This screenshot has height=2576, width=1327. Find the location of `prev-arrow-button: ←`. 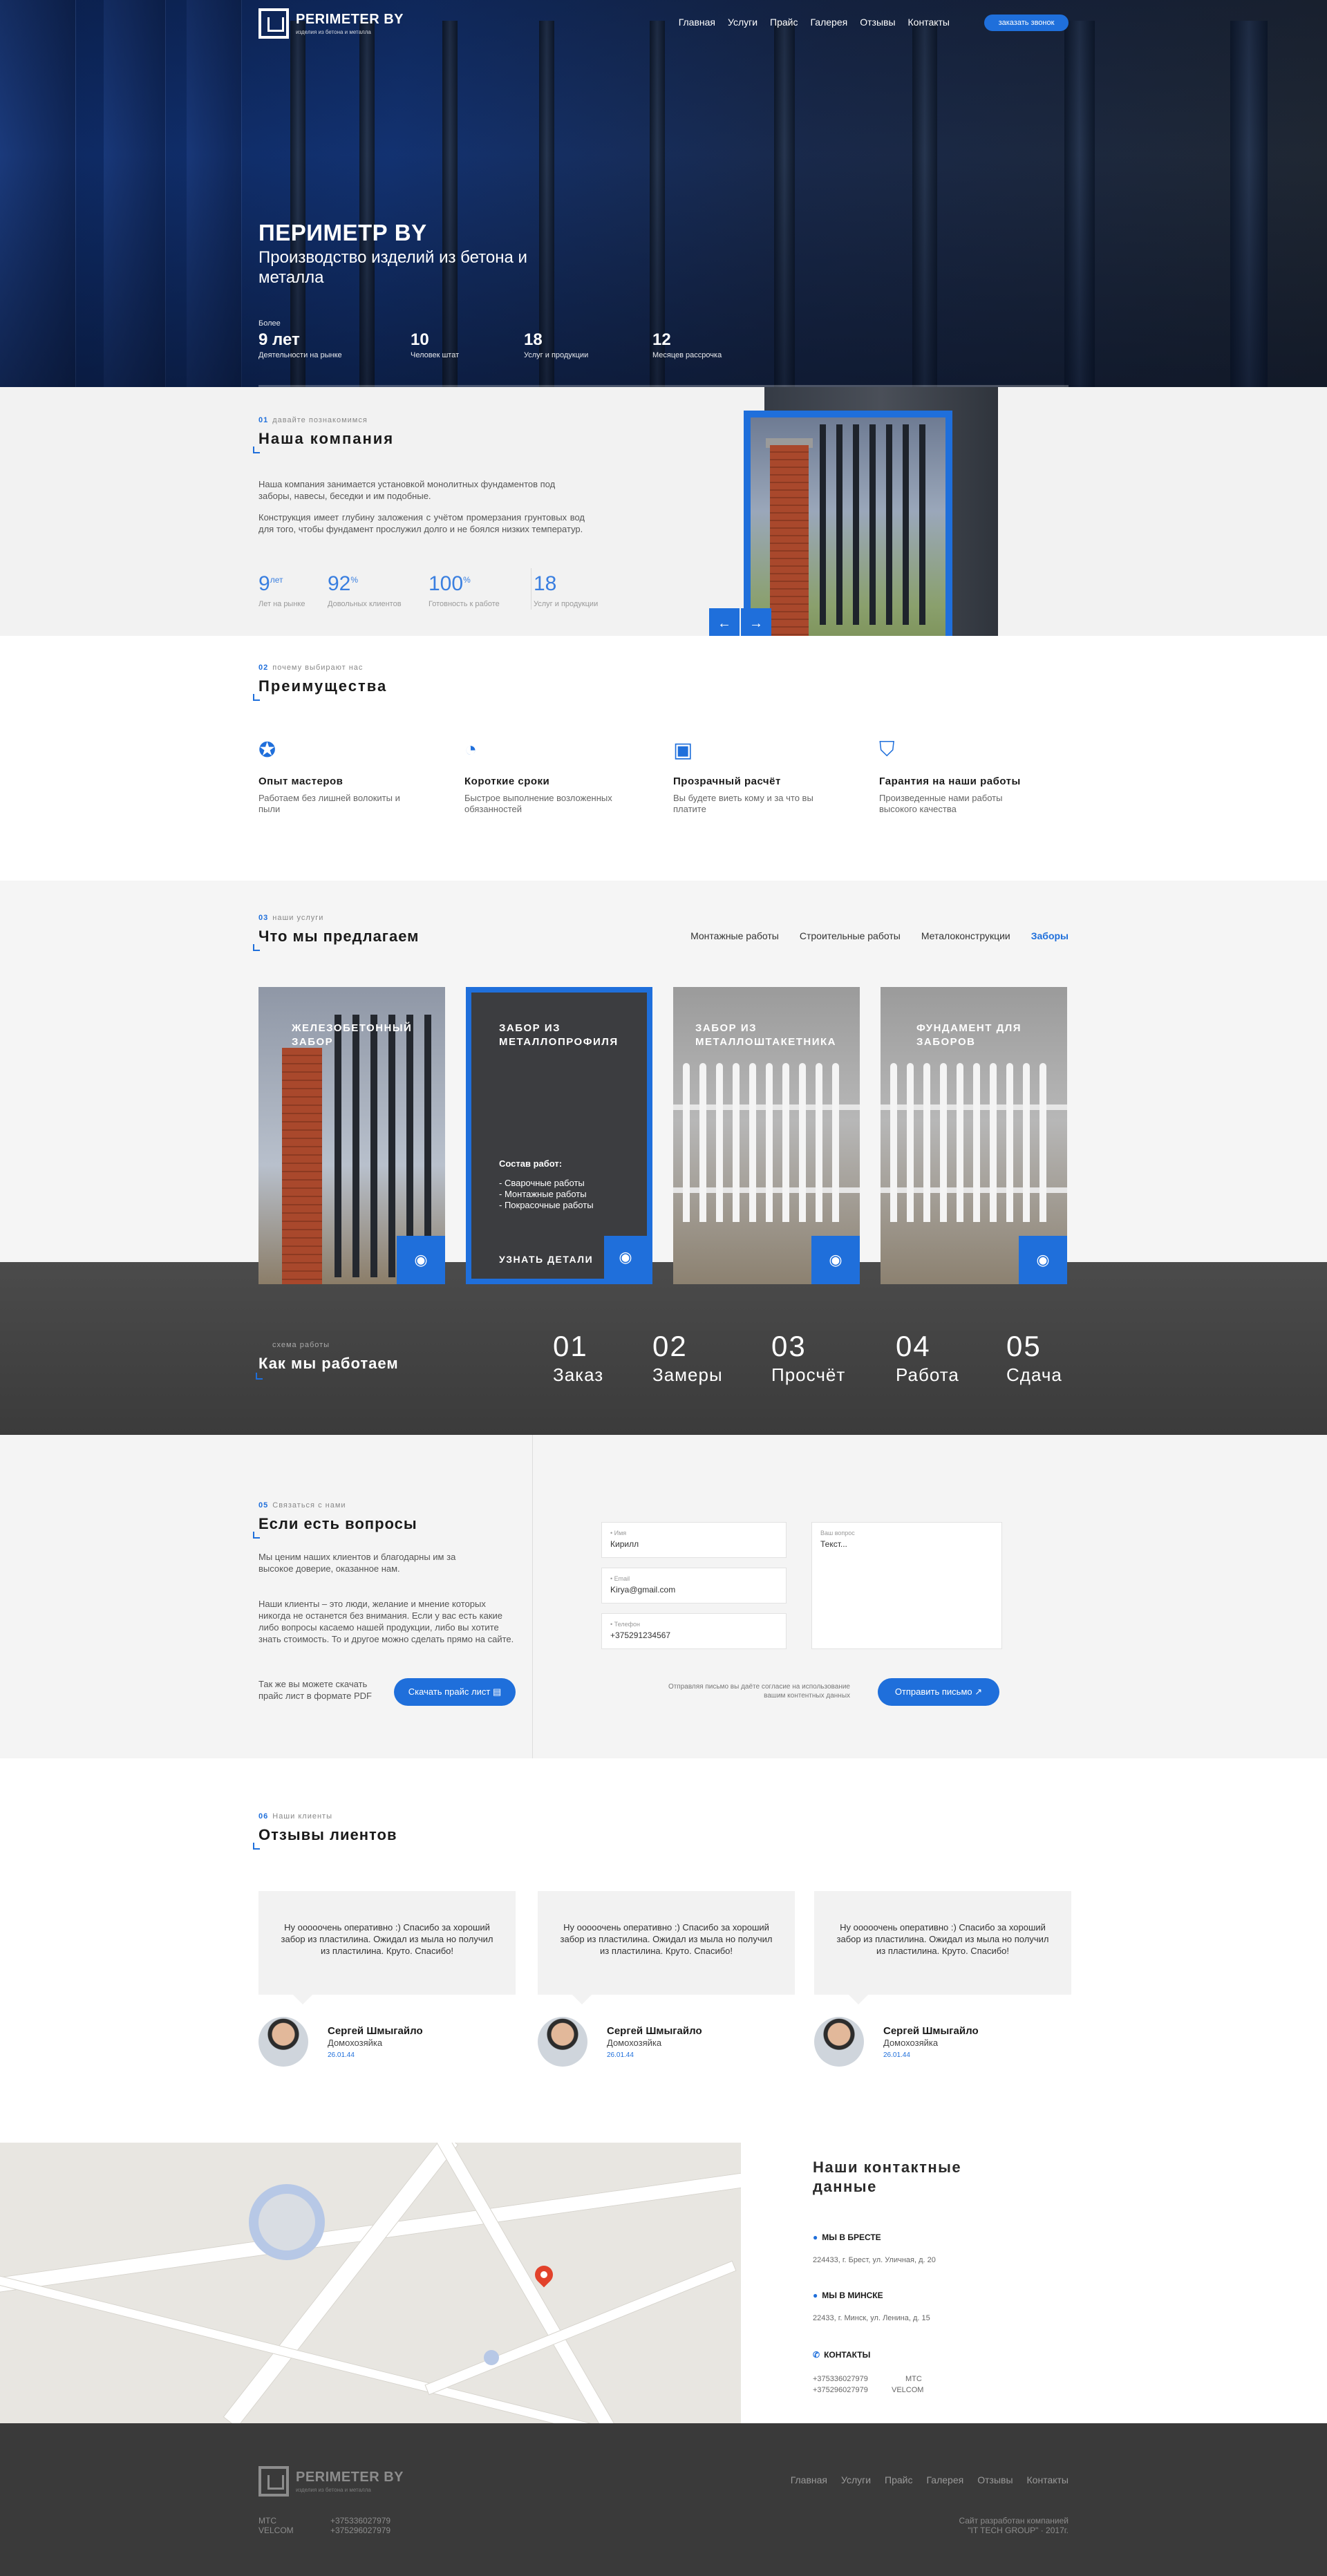

prev-arrow-button: ← is located at coordinates (725, 622).